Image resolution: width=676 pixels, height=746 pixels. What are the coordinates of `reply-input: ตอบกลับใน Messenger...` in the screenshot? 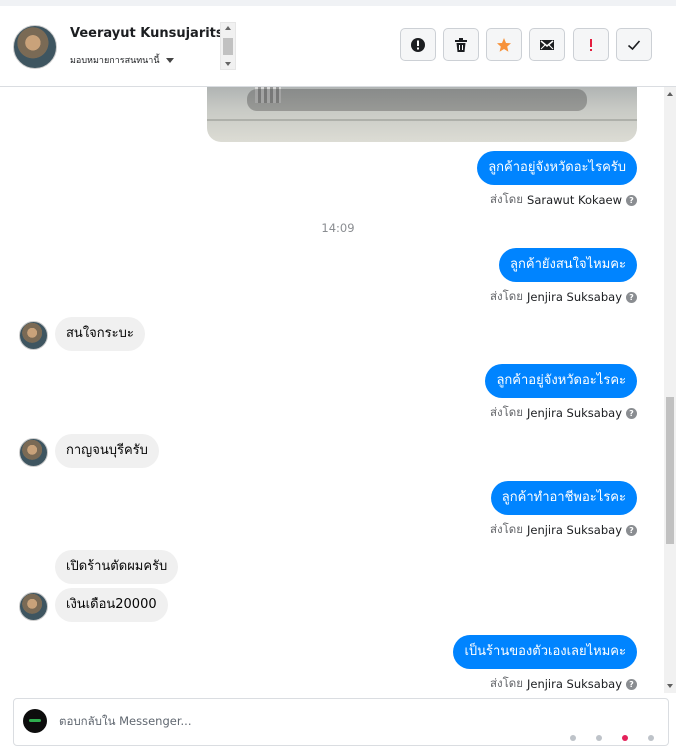 It's located at (341, 722).